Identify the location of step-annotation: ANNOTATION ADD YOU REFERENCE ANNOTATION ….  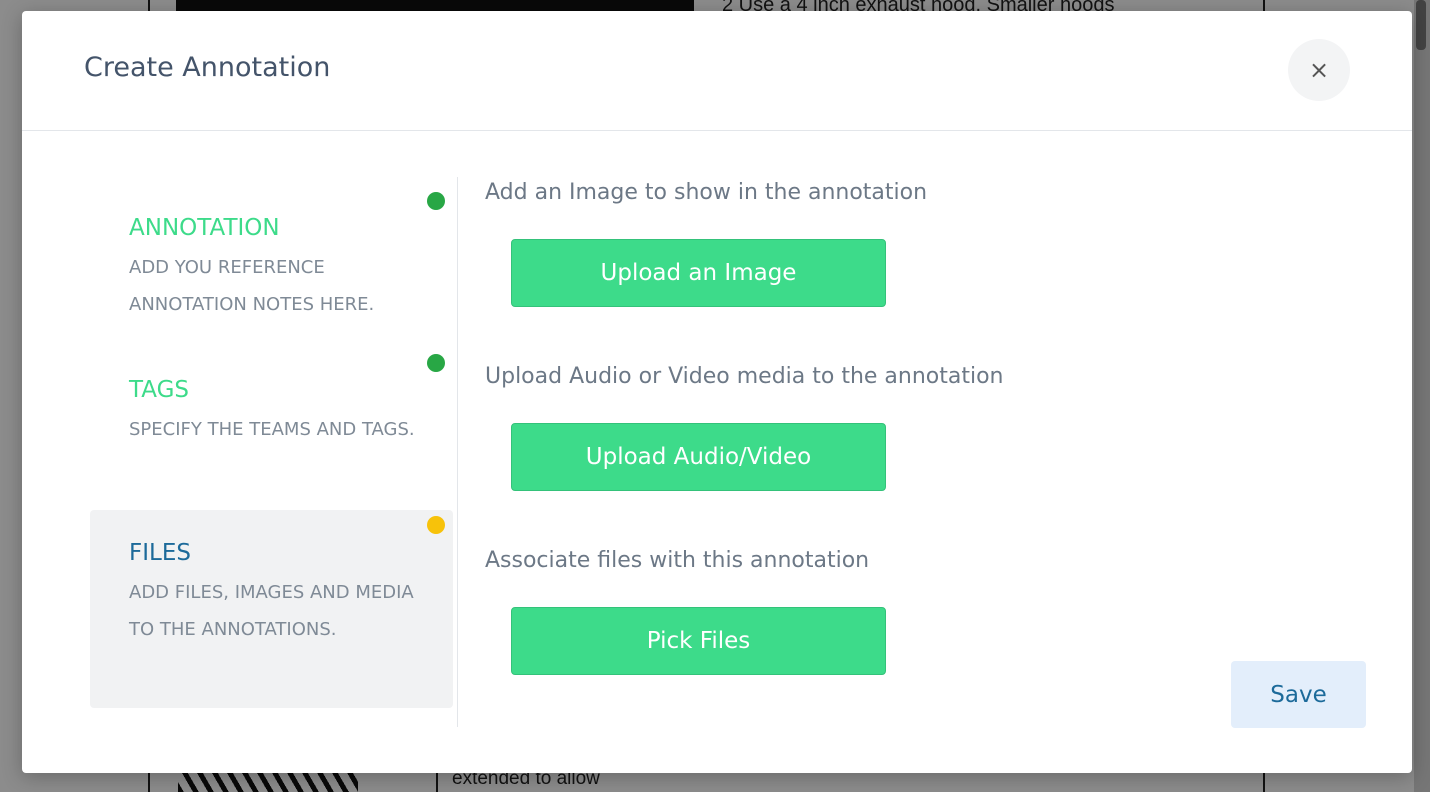
(271, 258).